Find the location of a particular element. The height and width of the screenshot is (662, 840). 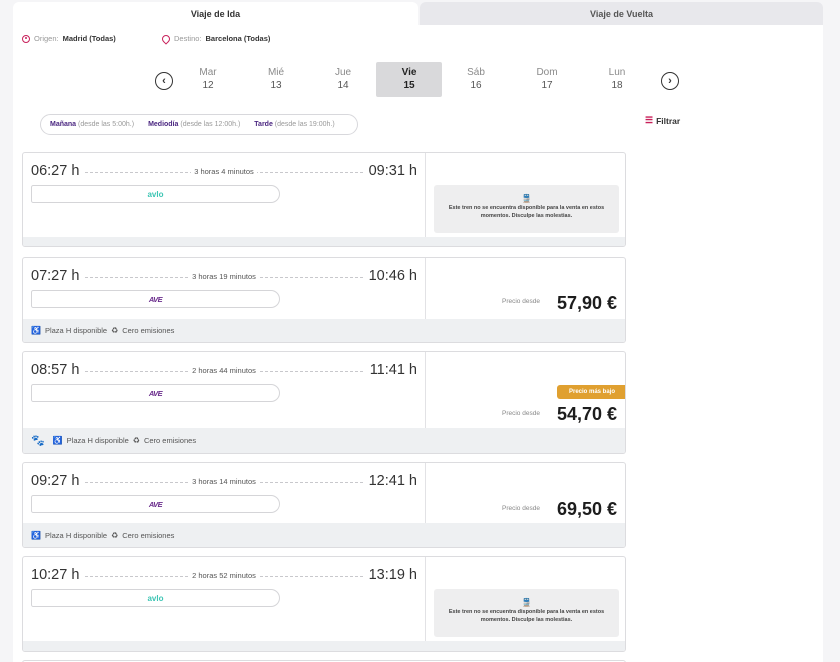

arrival-time: 10:46 h is located at coordinates (392, 276).